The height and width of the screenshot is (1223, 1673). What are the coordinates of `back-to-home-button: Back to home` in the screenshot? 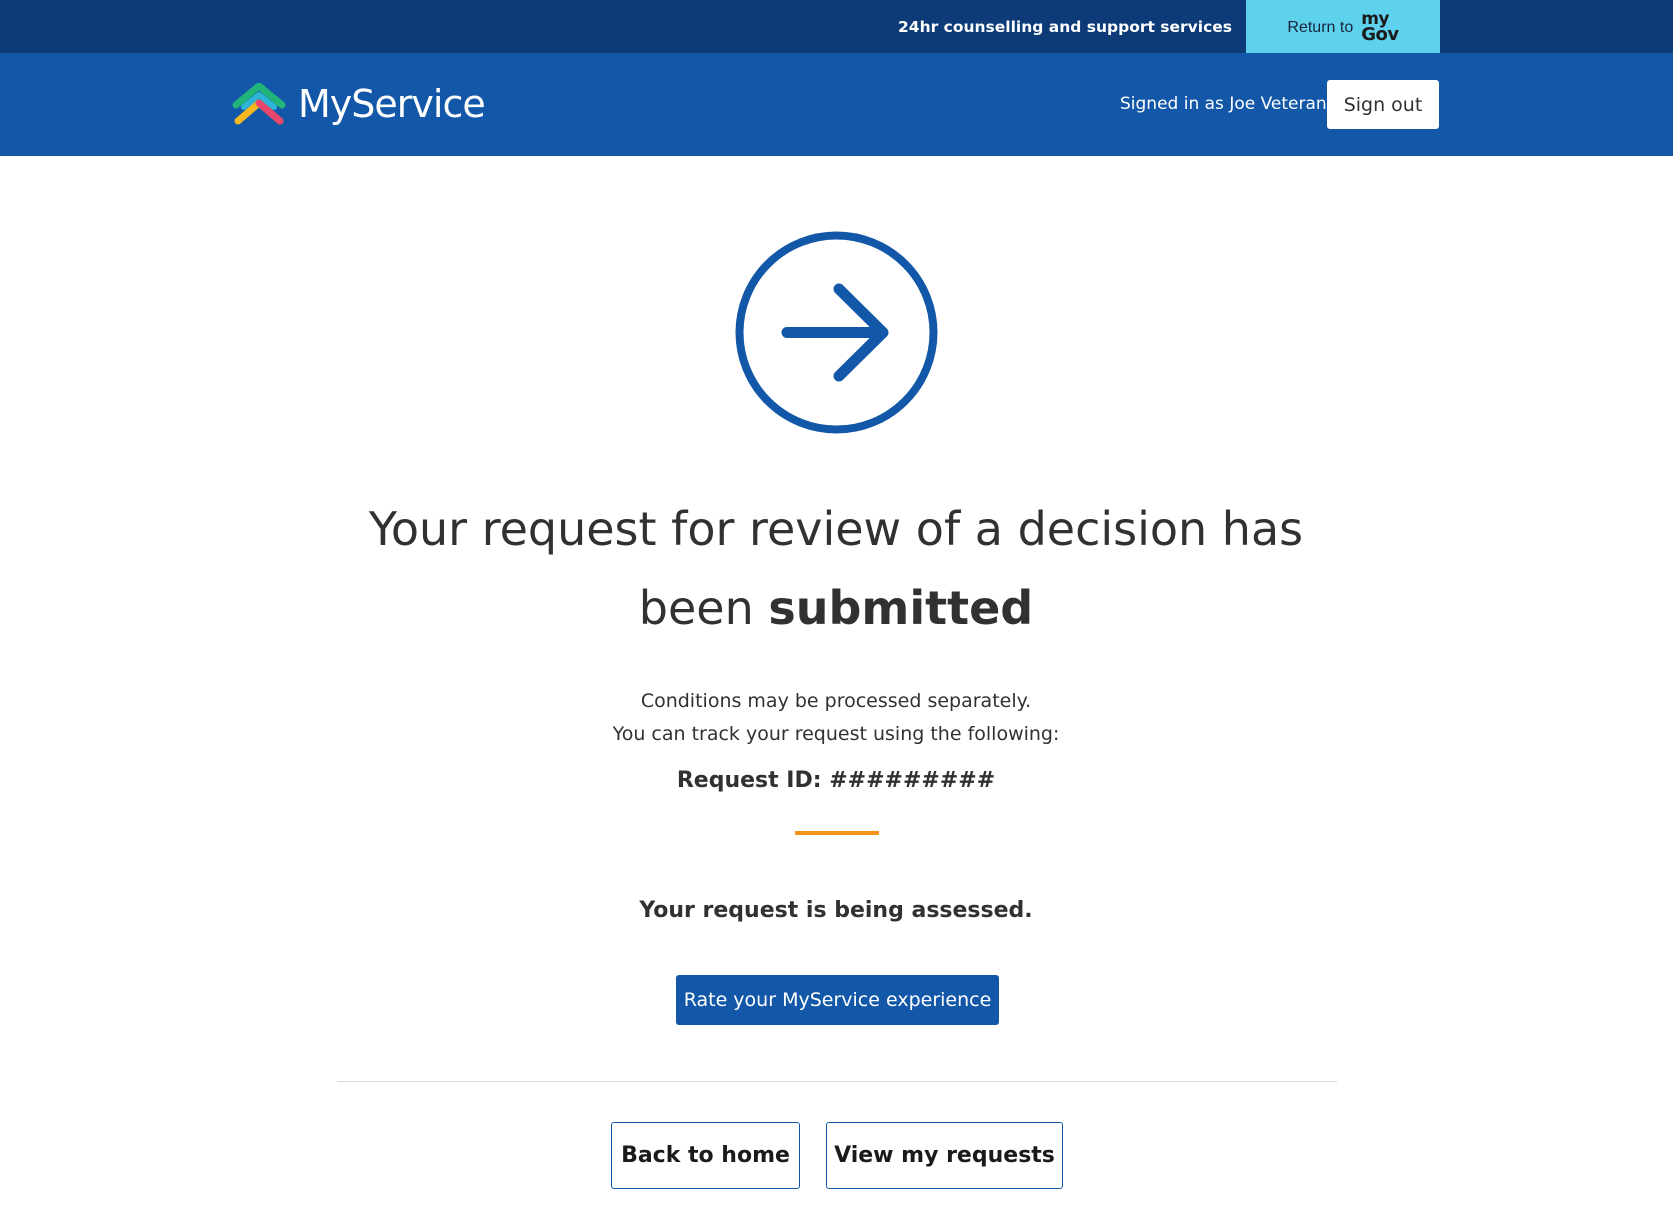 It's located at (705, 1155).